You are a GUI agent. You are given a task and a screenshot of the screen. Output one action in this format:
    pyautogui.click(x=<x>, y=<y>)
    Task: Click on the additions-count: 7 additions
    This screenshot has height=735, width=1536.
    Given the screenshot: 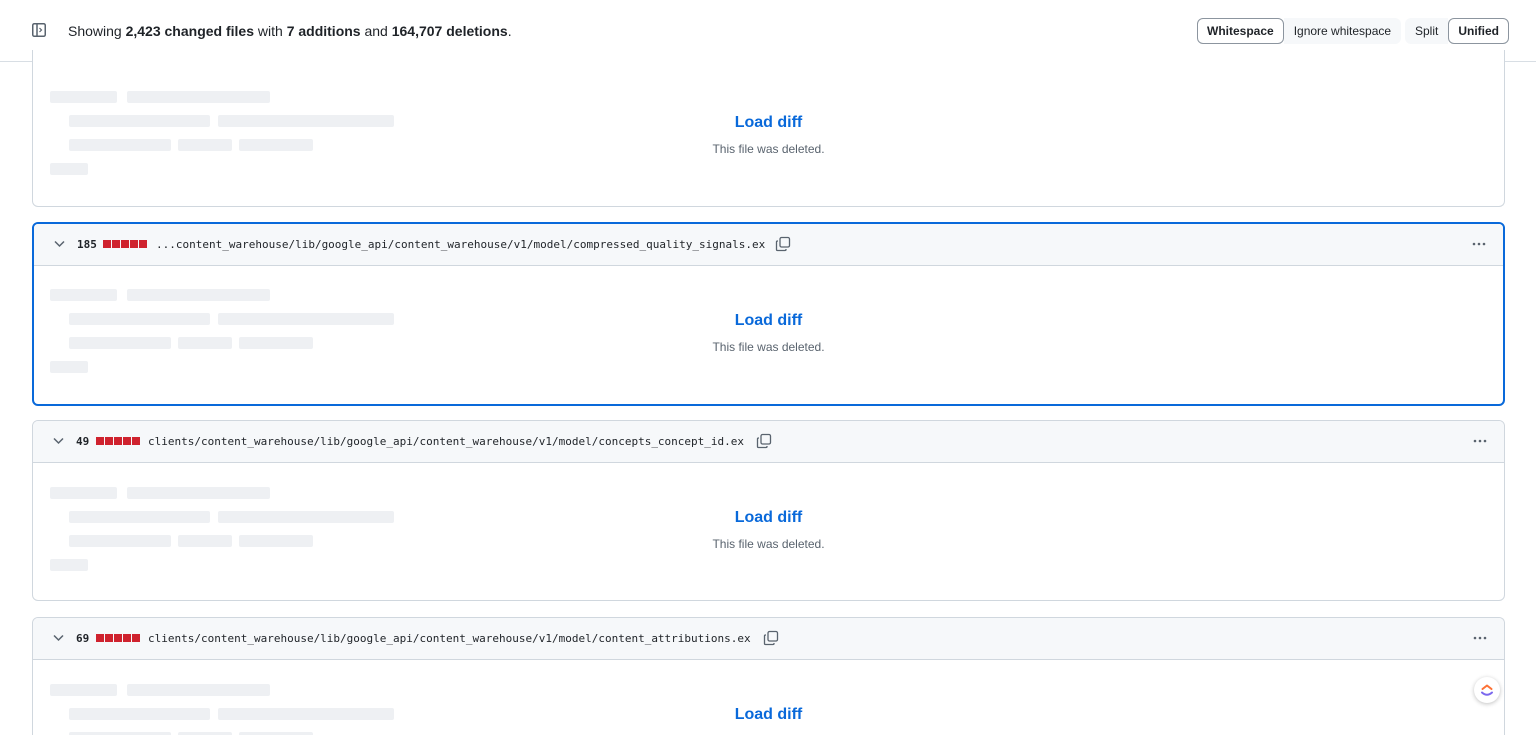 What is the action you would take?
    pyautogui.click(x=323, y=31)
    